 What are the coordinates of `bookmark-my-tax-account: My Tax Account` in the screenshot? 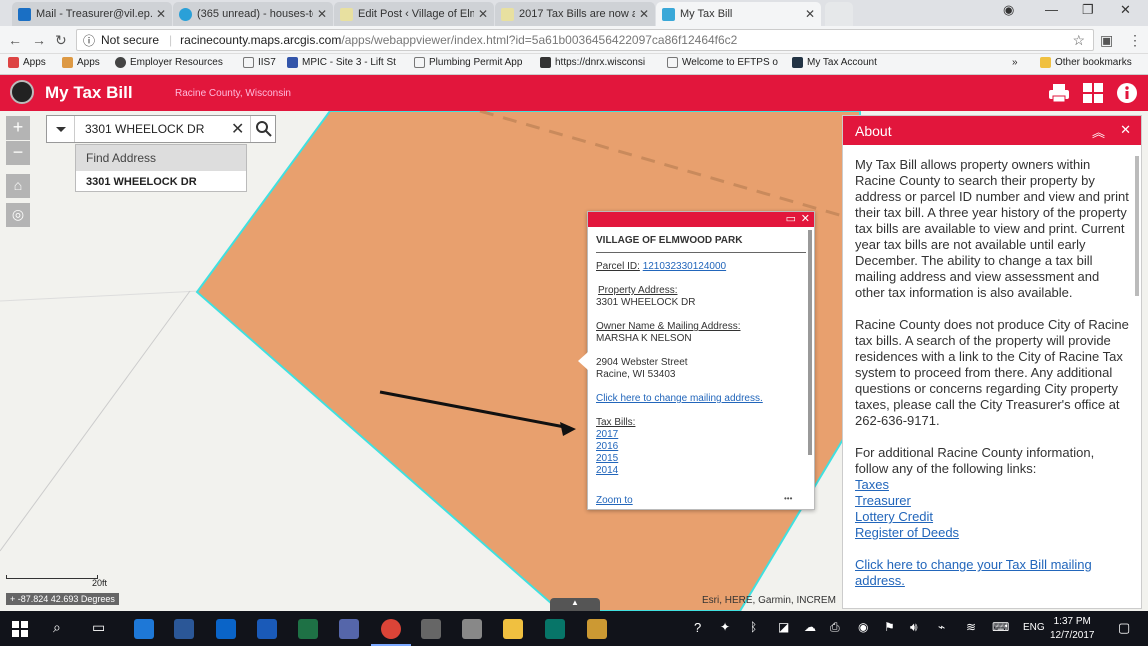 It's located at (834, 62).